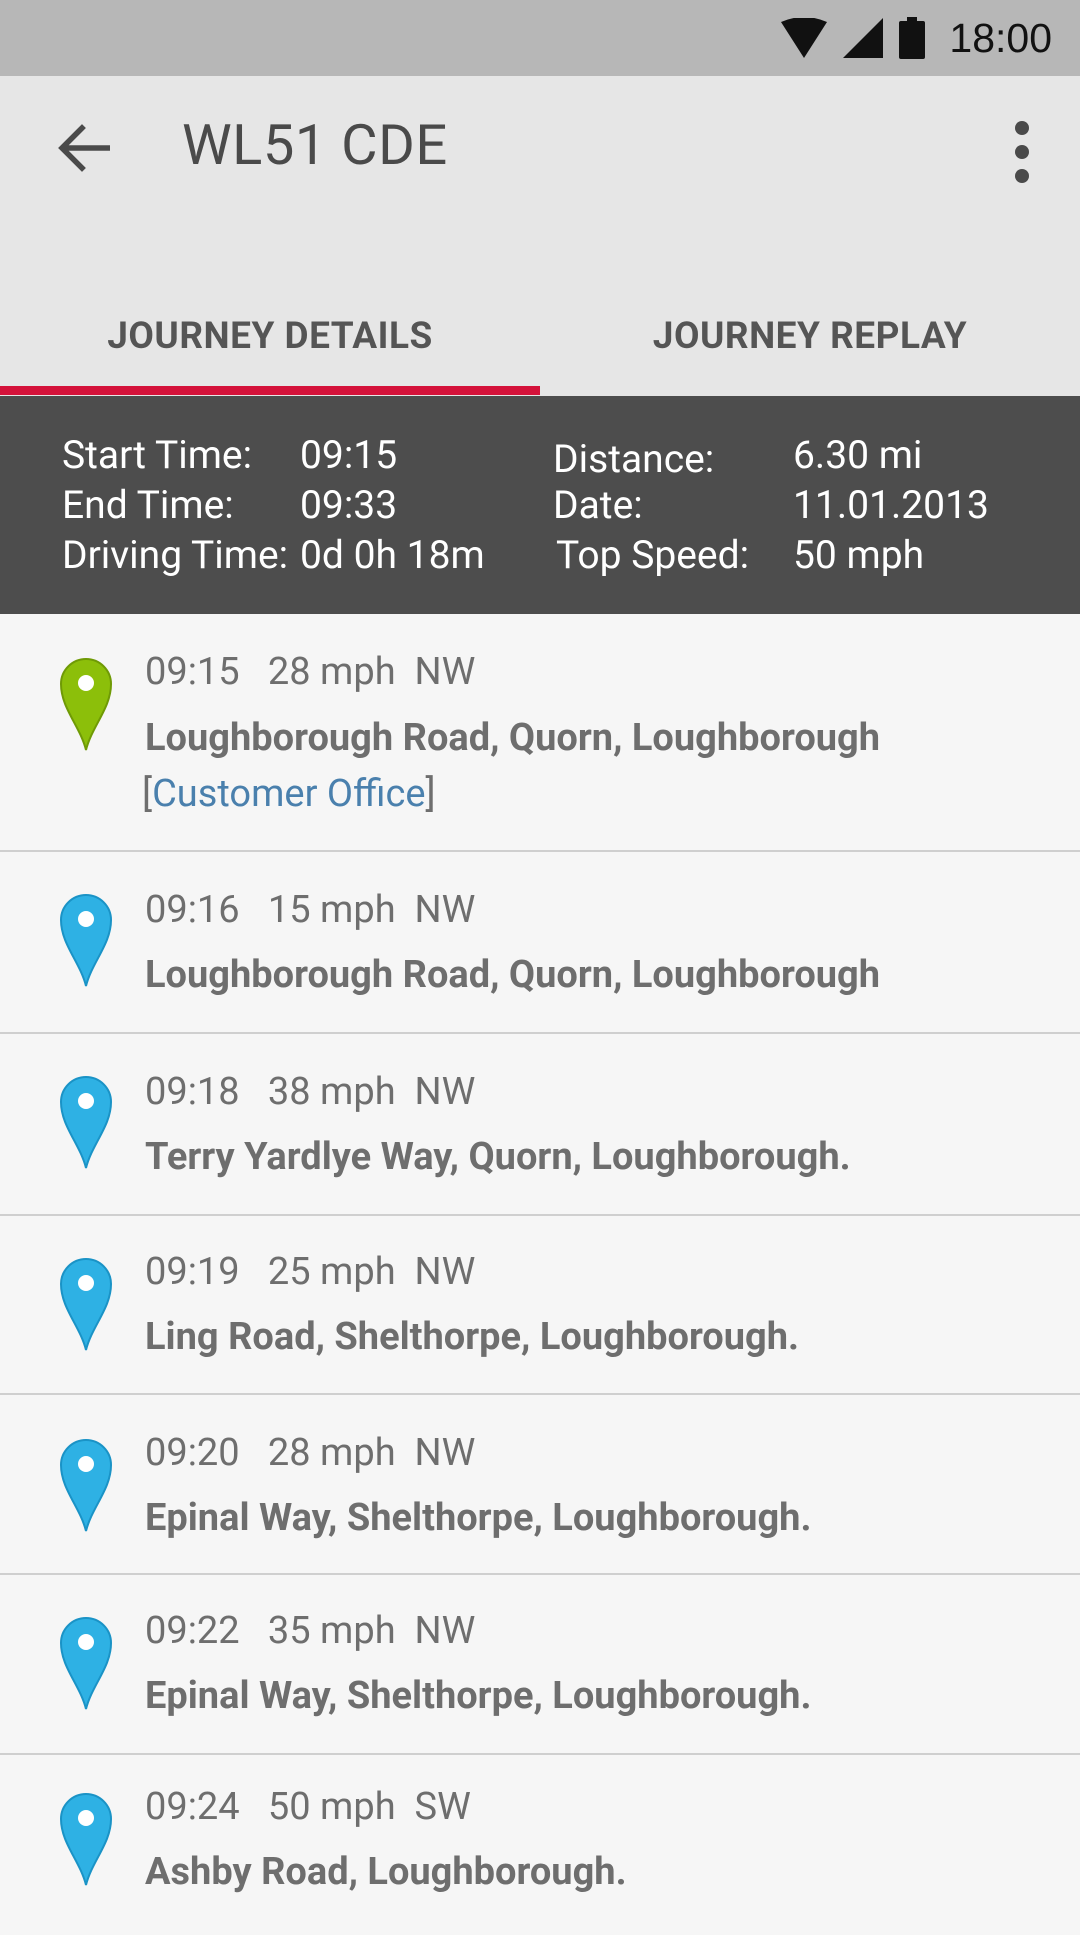 The width and height of the screenshot is (1080, 1935). I want to click on point-meta: 09:15 28 mph NW, so click(310, 672).